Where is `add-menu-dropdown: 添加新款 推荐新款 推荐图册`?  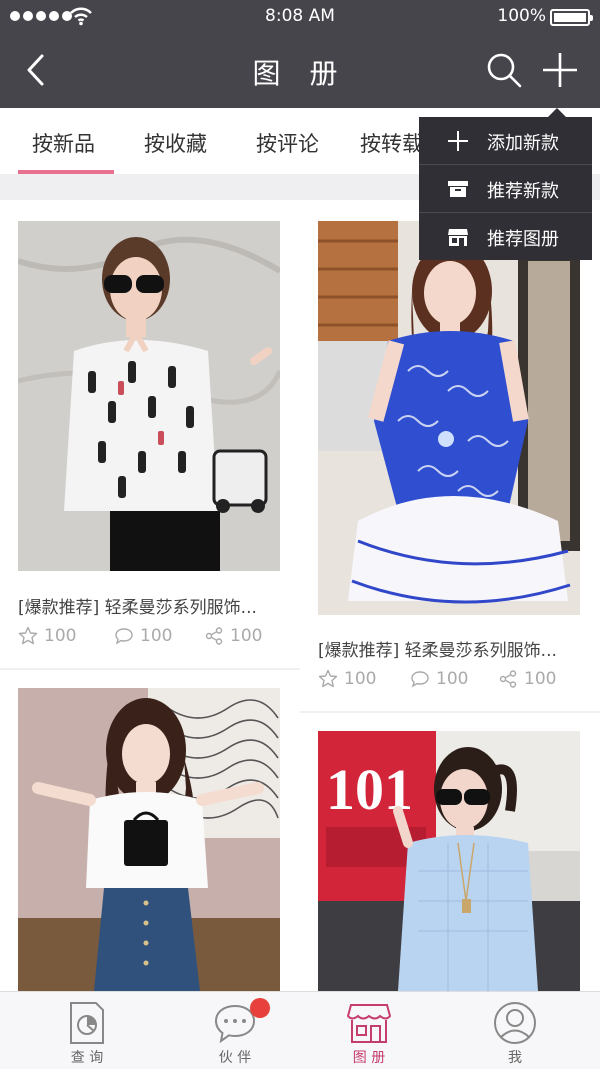 add-menu-dropdown: 添加新款 推荐新款 推荐图册 is located at coordinates (505, 188).